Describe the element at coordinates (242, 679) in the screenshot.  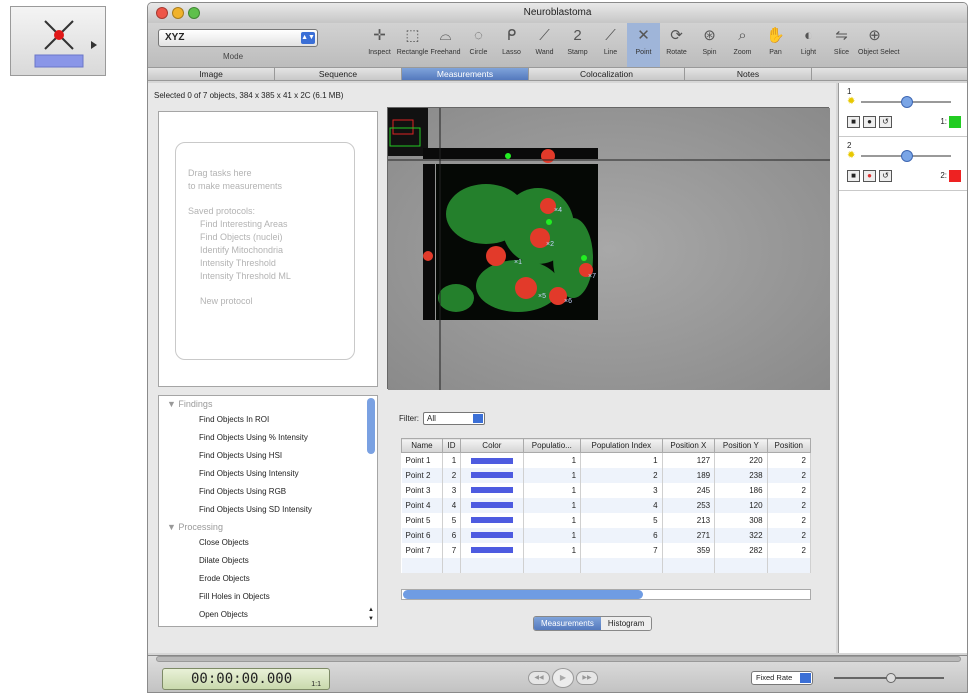
I see `timecode-value: 00:00:00.000` at that location.